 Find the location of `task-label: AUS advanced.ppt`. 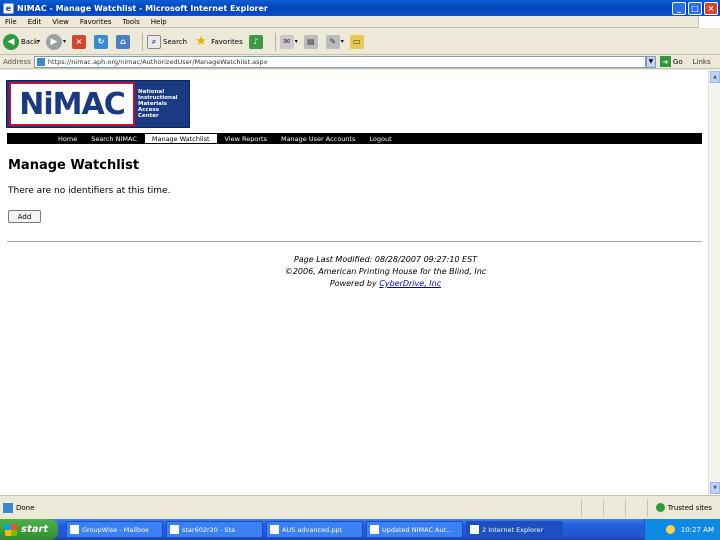

task-label: AUS advanced.ppt is located at coordinates (312, 529).